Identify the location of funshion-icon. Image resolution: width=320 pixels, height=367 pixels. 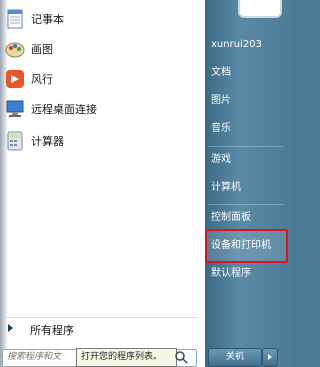
(15, 79).